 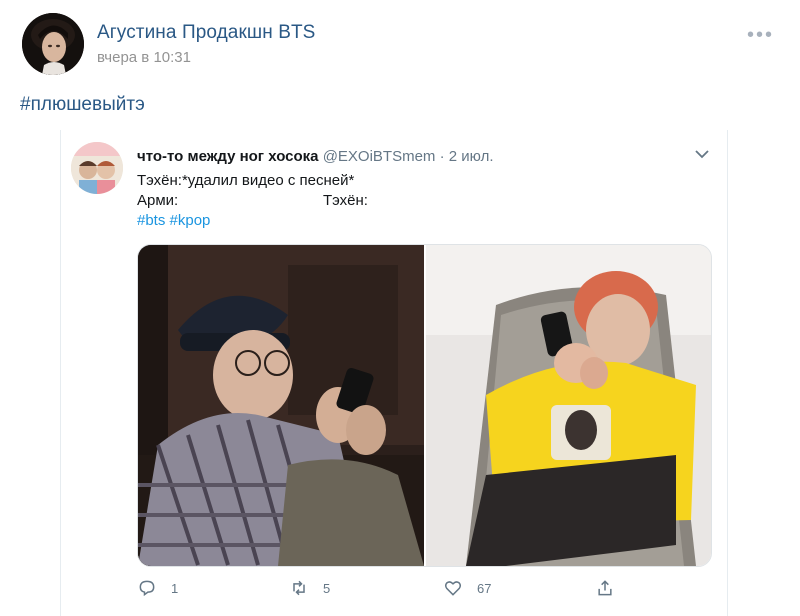 I want to click on avatar-image, so click(x=53, y=44).